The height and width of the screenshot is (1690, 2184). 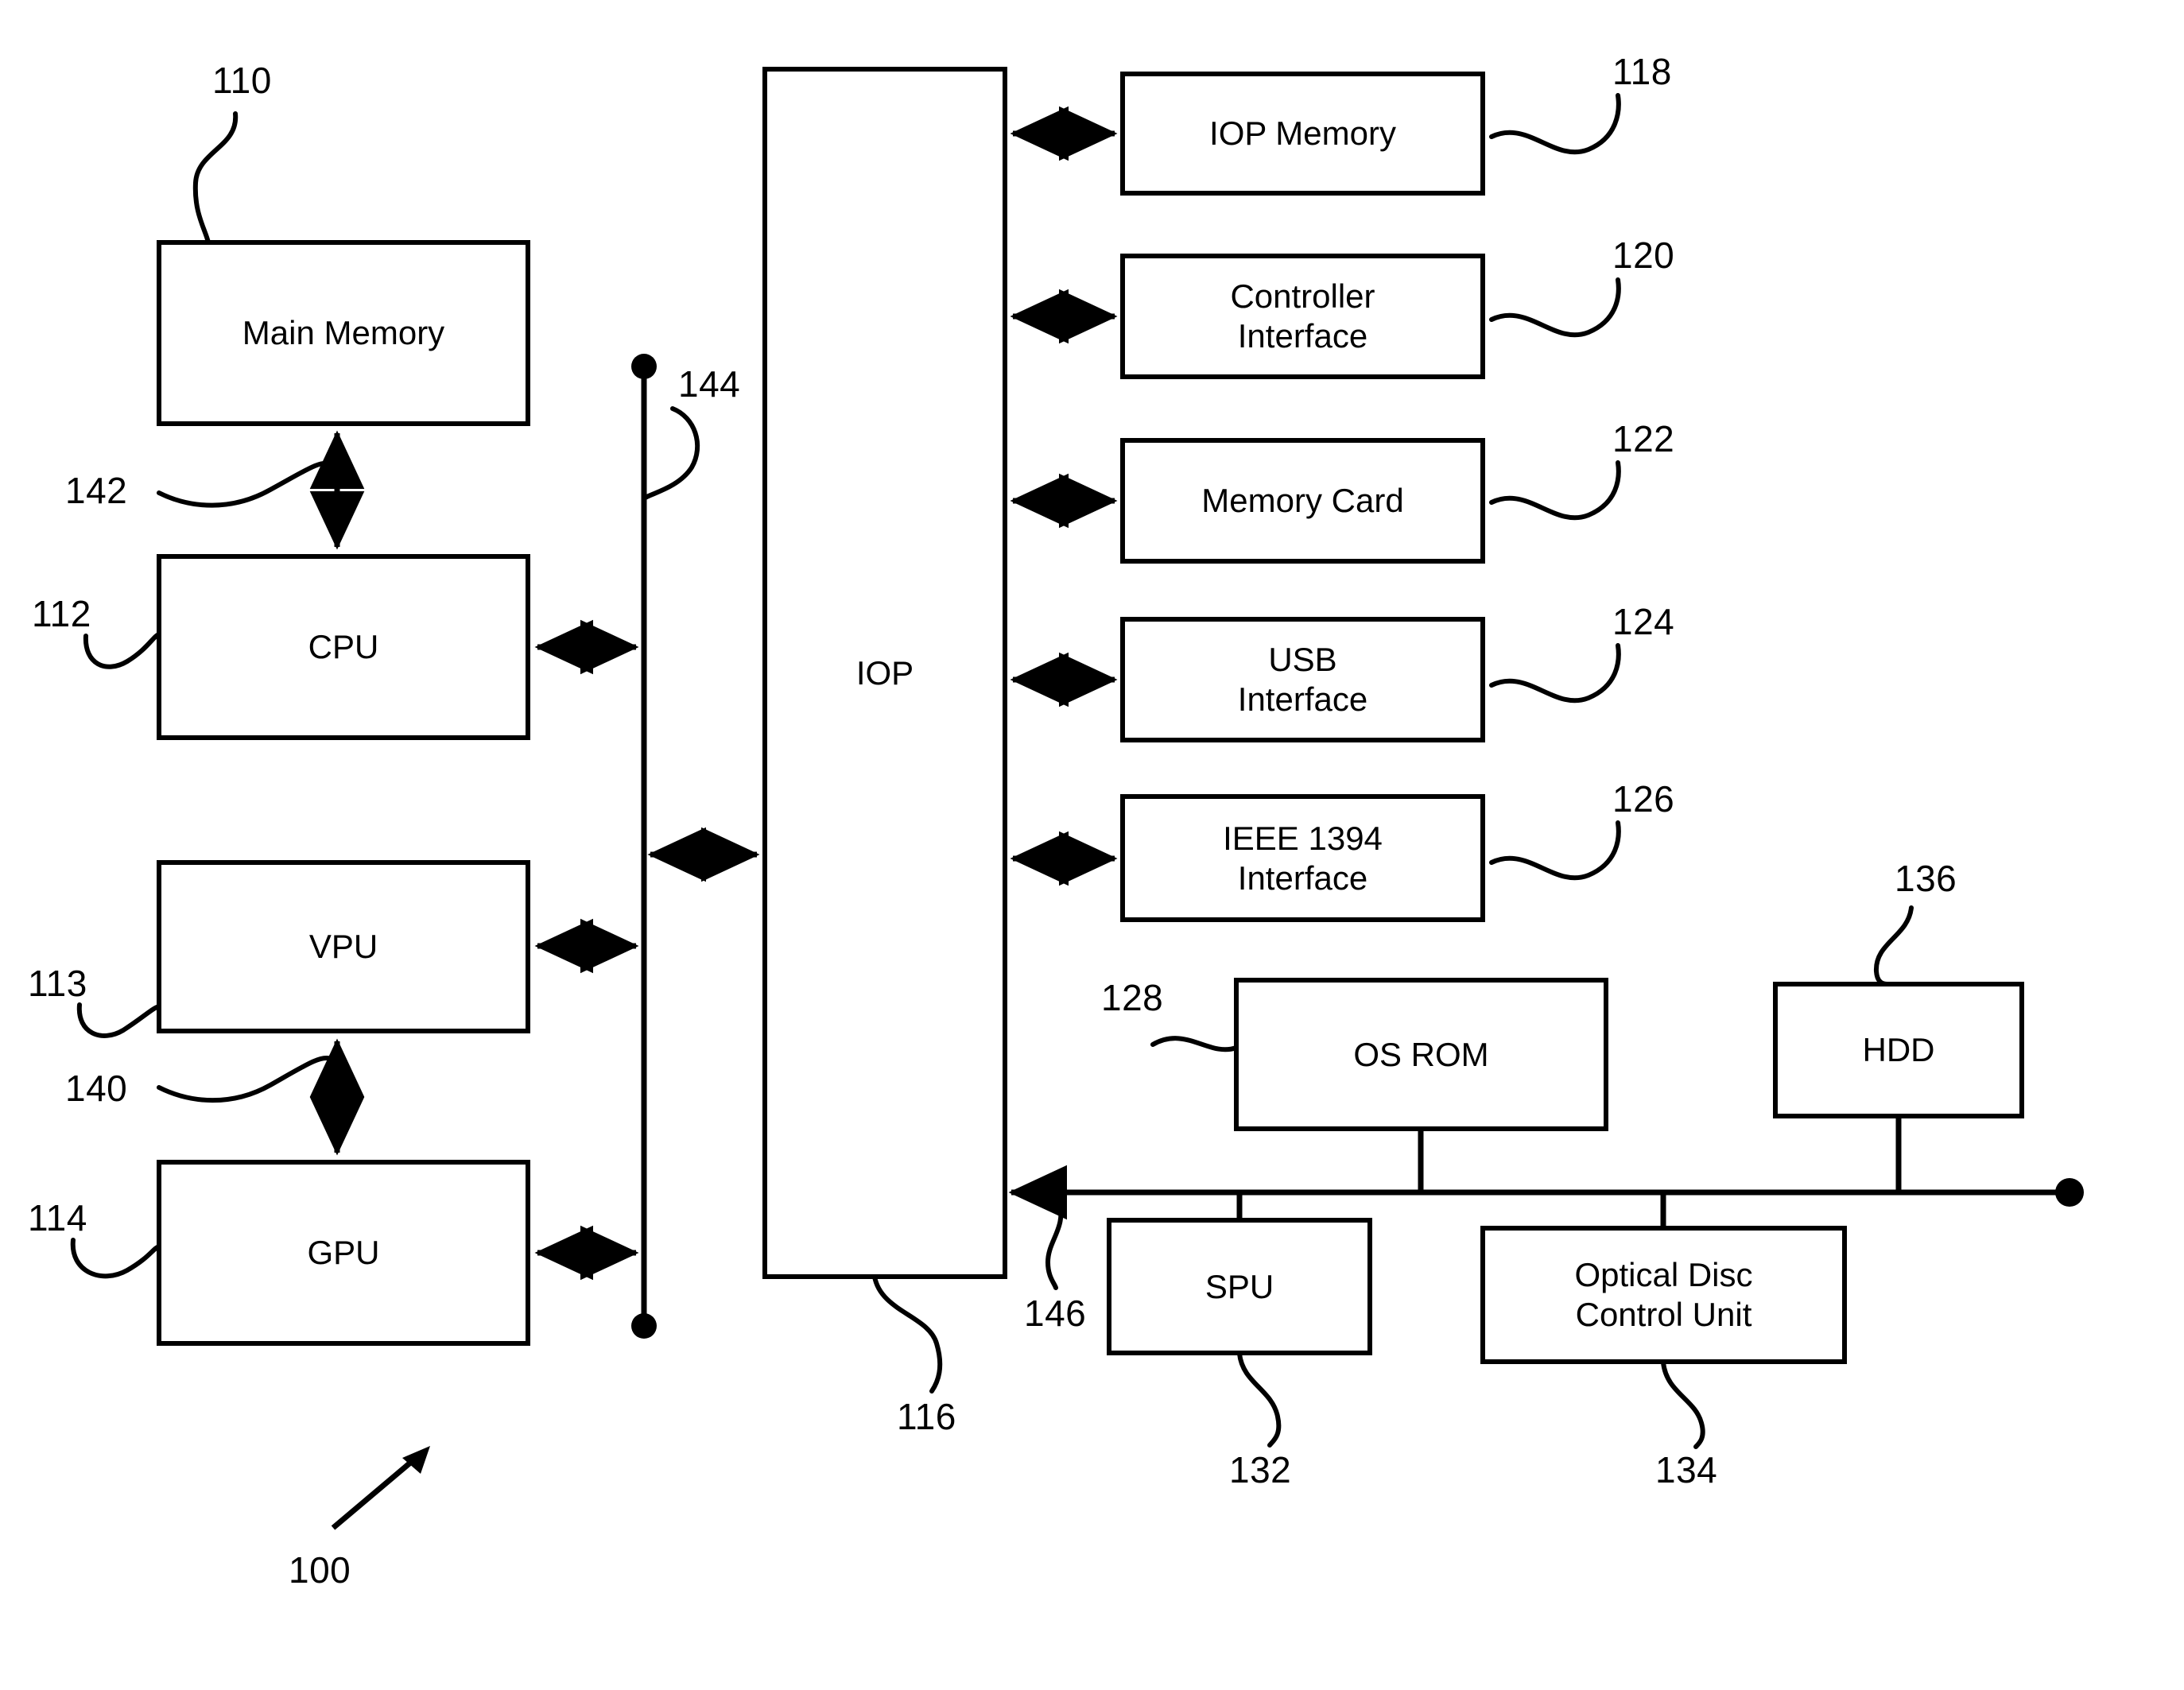 I want to click on reference-numeral-132: 132, so click(x=1260, y=1470).